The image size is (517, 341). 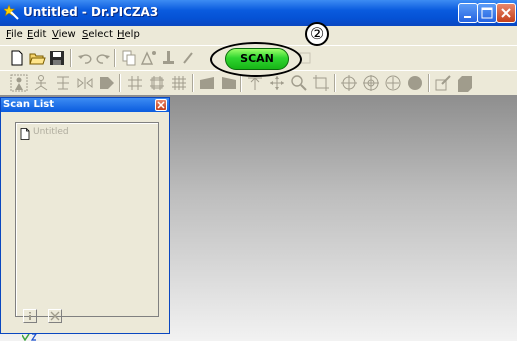 I want to click on crop-icon, so click(x=321, y=83).